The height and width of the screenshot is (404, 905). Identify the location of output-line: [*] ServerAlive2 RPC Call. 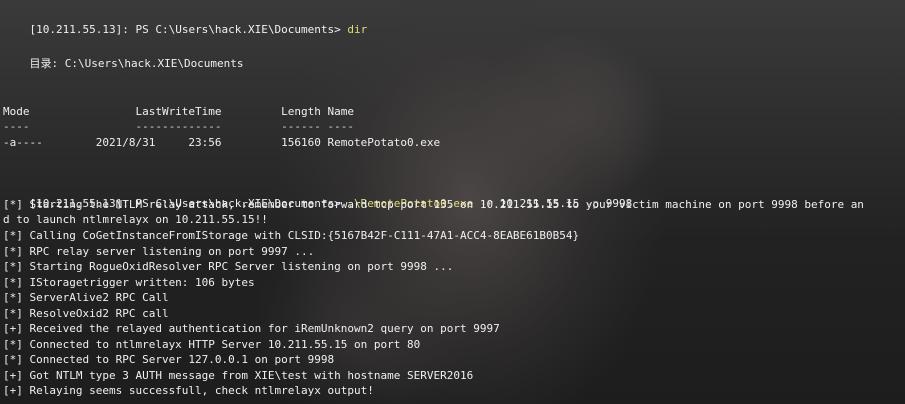
(86, 297).